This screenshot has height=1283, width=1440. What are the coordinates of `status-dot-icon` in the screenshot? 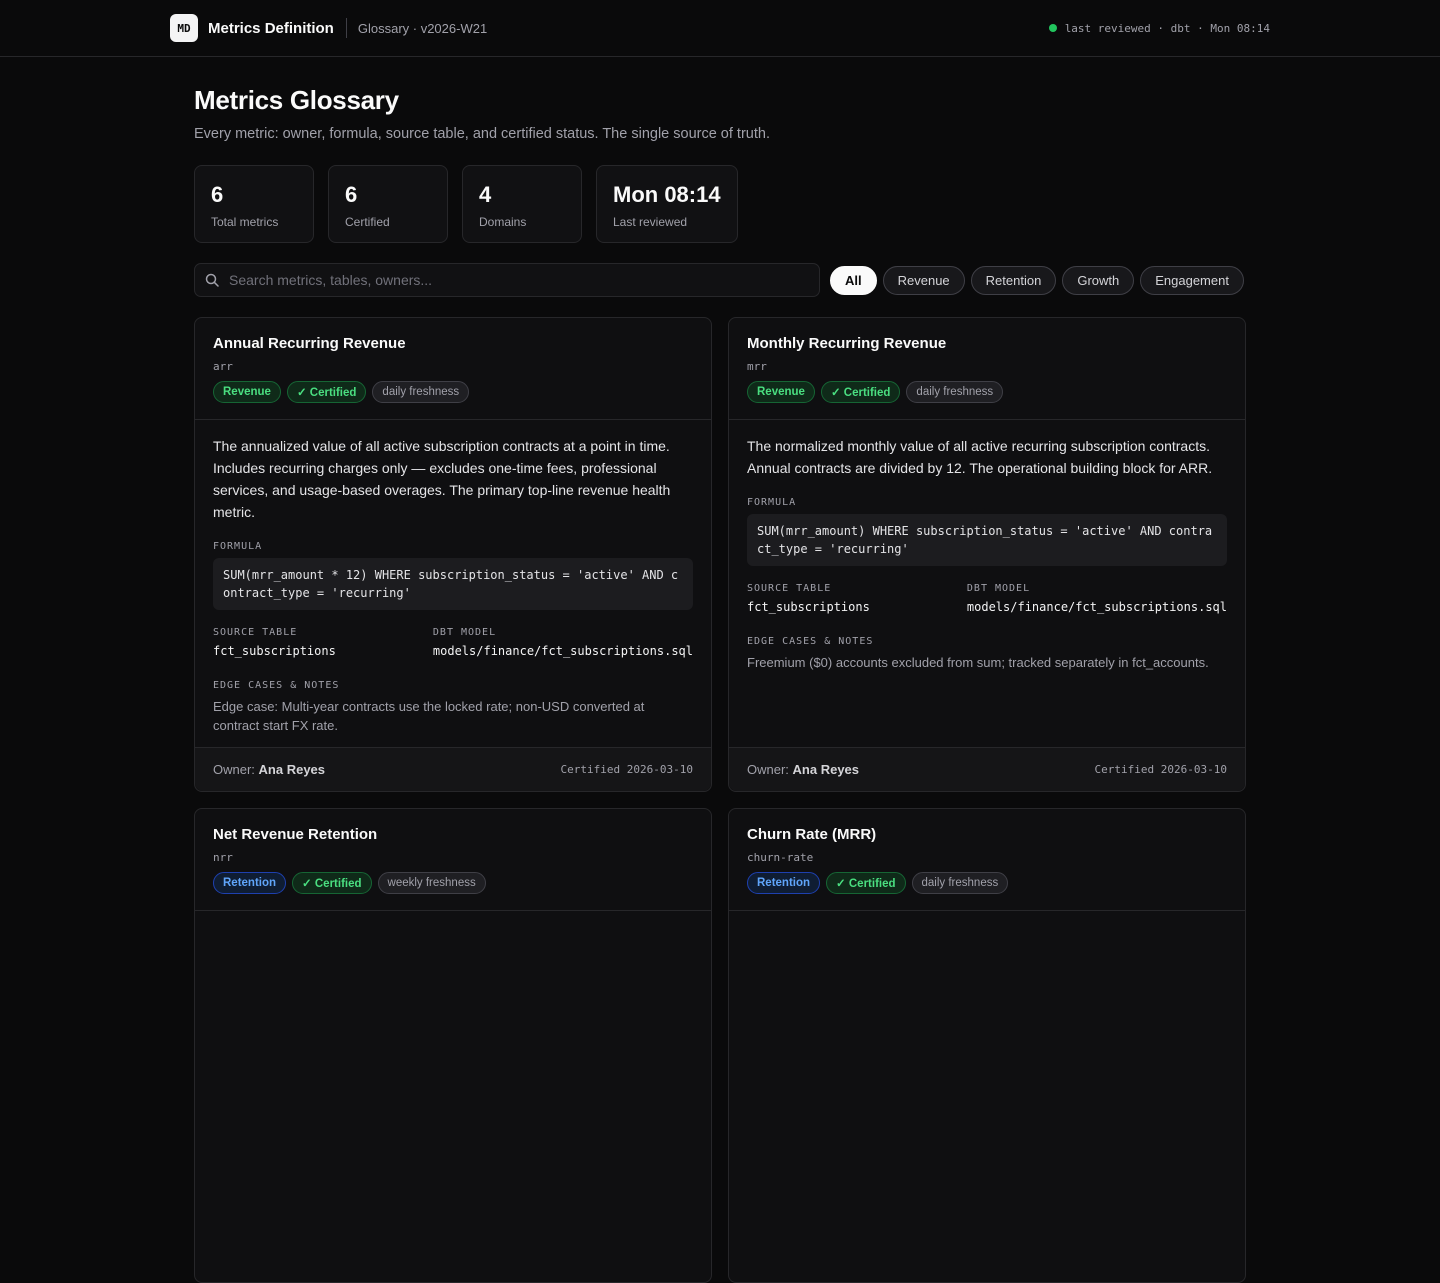 It's located at (1052, 28).